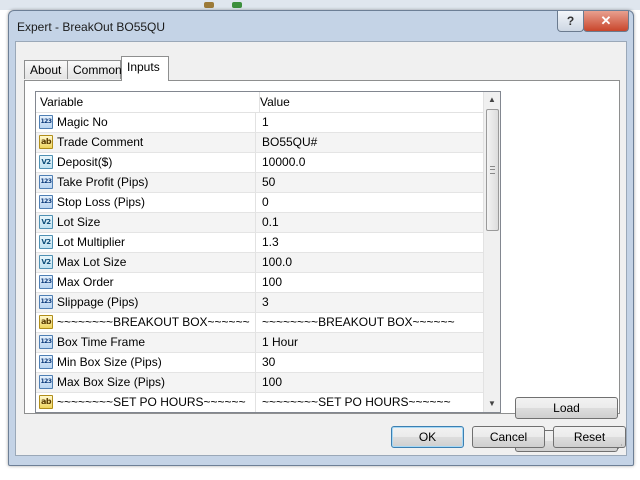 This screenshot has height=480, width=640. I want to click on table-row: V2 Lot Size 0.1, so click(259, 223).